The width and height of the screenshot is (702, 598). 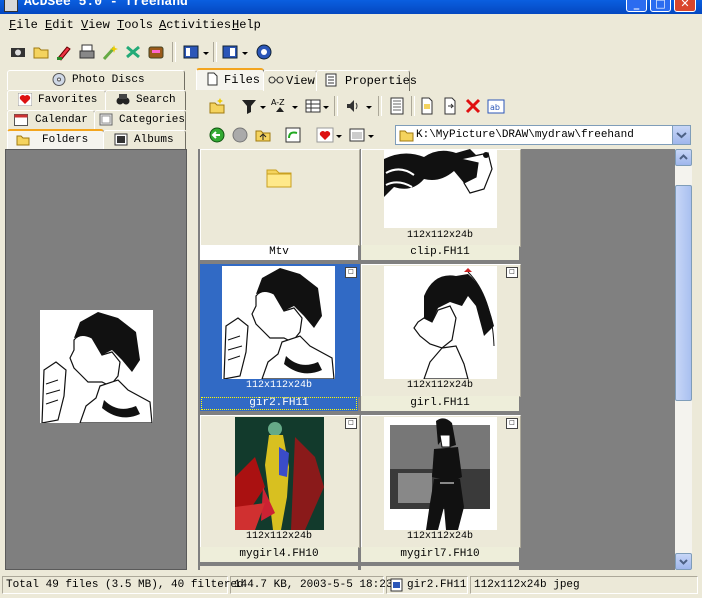 I want to click on forward-icon, so click(x=240, y=135).